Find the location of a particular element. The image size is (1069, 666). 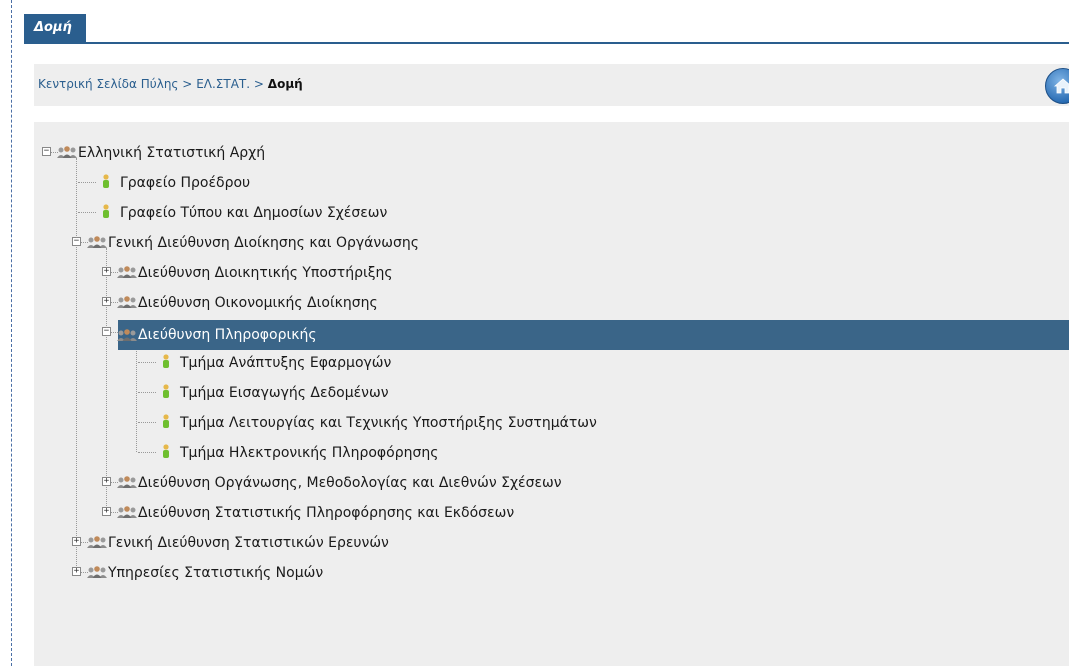

tree-node: − Διεύθυνση Πληροφορικής is located at coordinates (551, 335).